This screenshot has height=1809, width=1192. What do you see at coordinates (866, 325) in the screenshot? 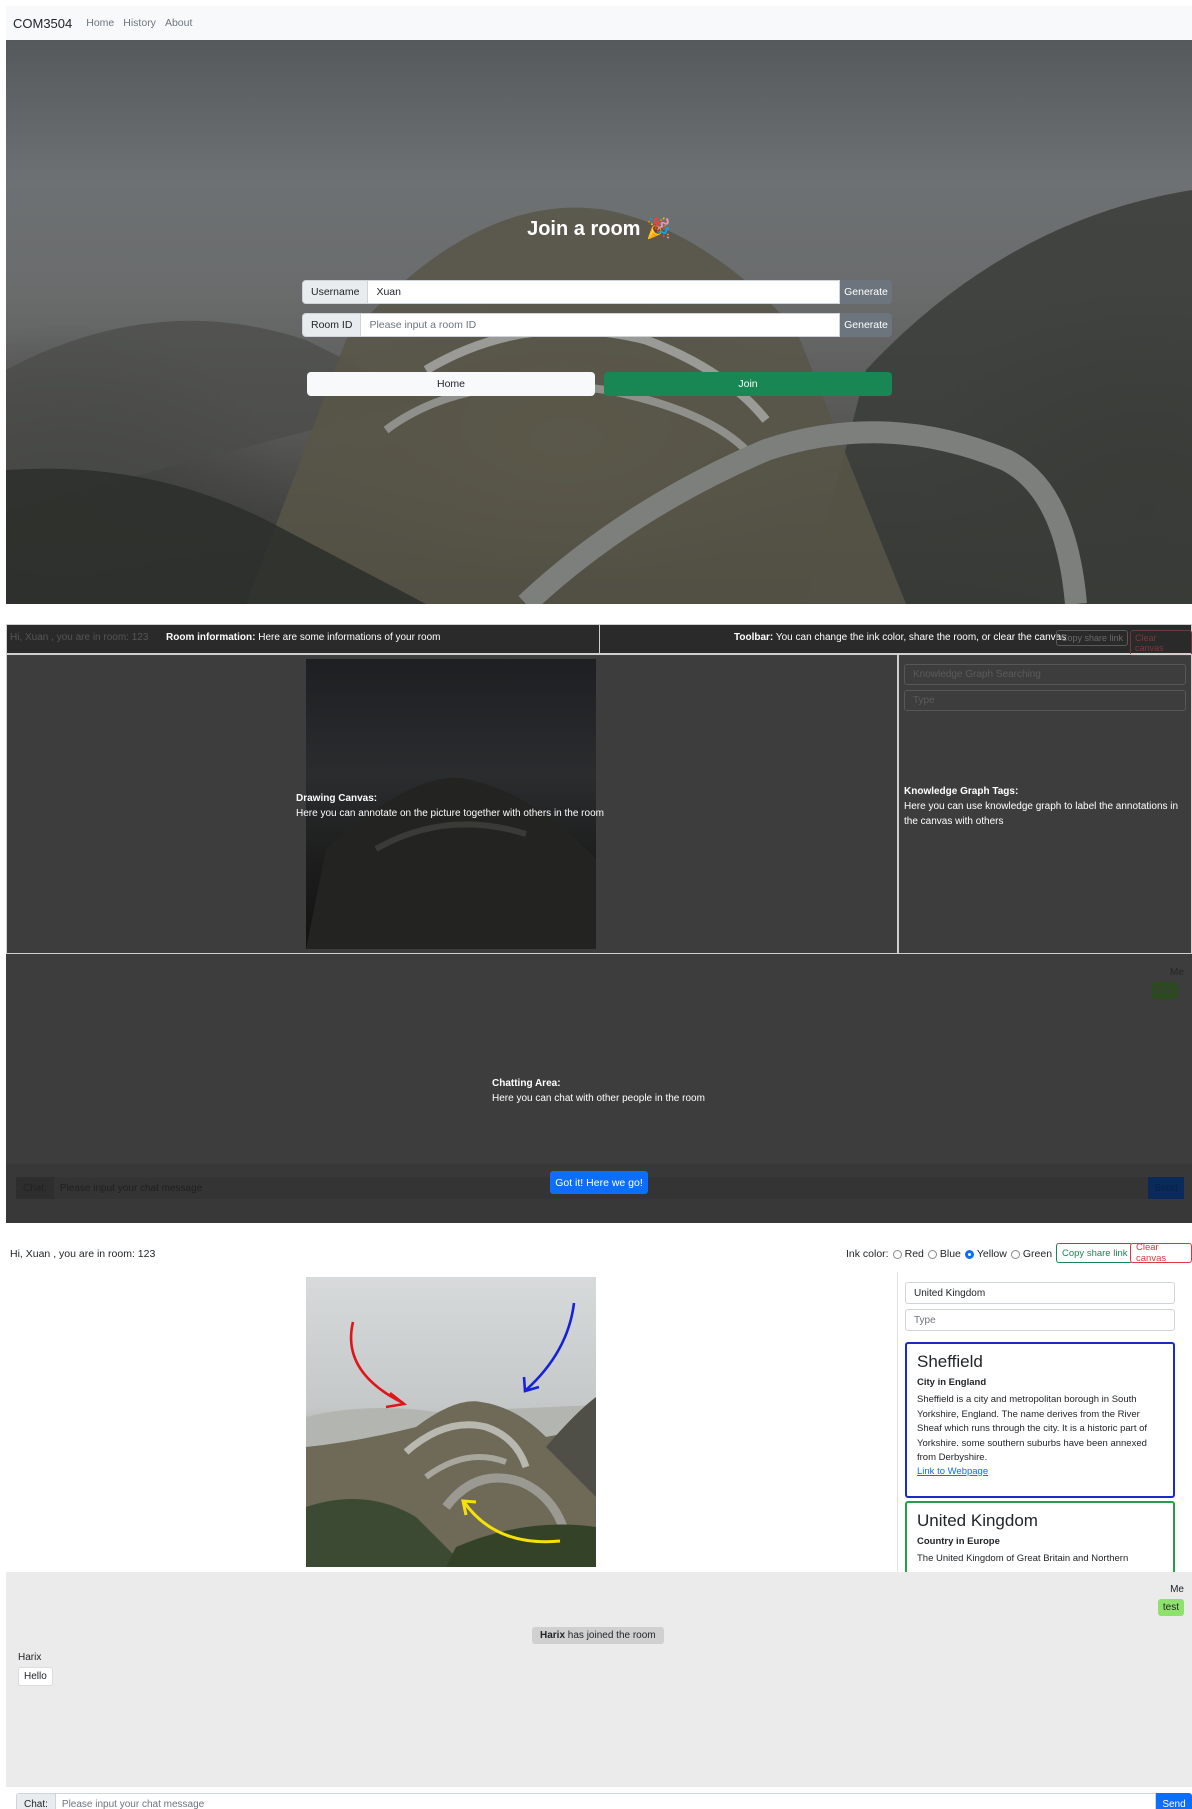
I see `generate-roomid-button: Generate` at bounding box center [866, 325].